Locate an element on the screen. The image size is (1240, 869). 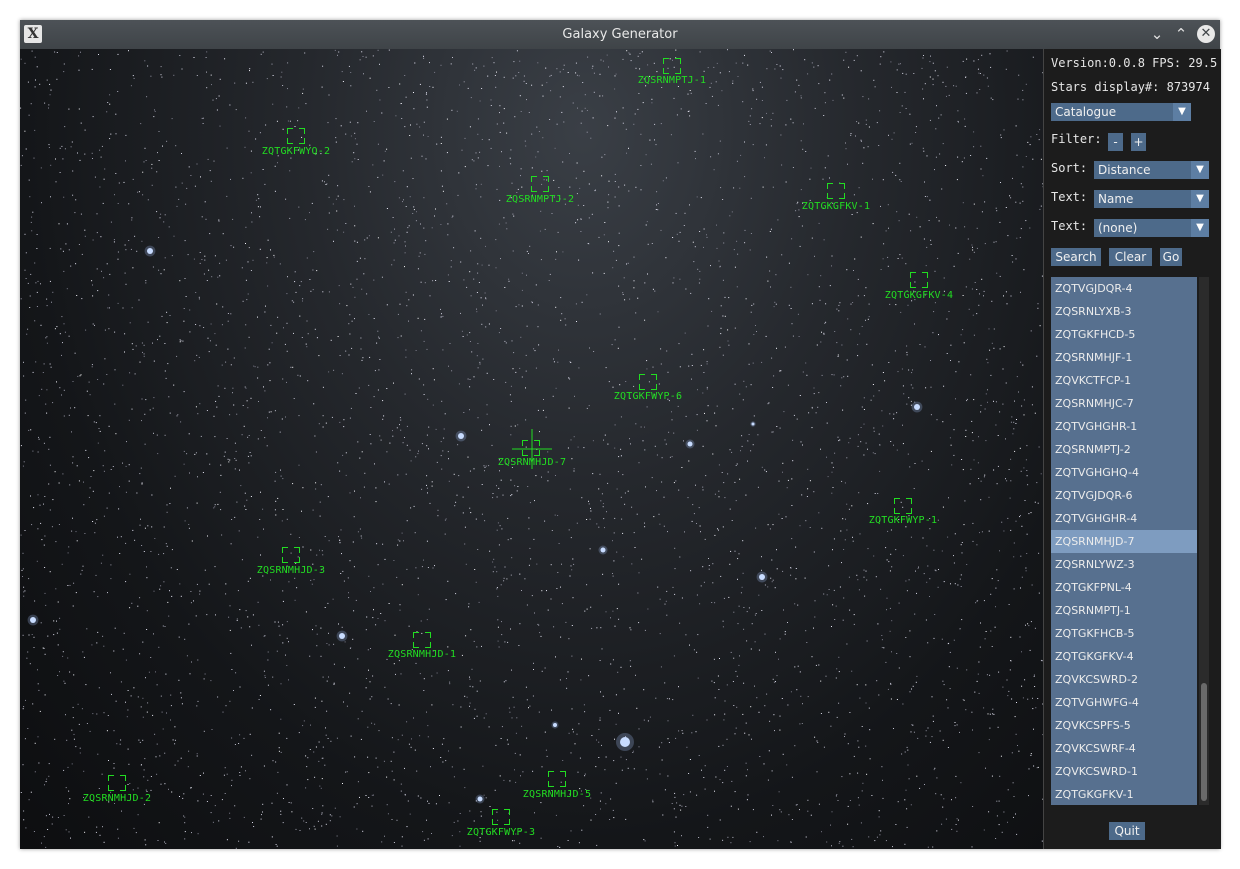
star-list-scrollbar is located at coordinates (1204, 541).